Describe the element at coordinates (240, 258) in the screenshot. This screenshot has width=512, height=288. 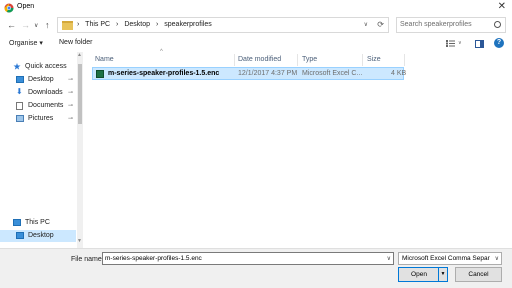
I see `filename-input` at that location.